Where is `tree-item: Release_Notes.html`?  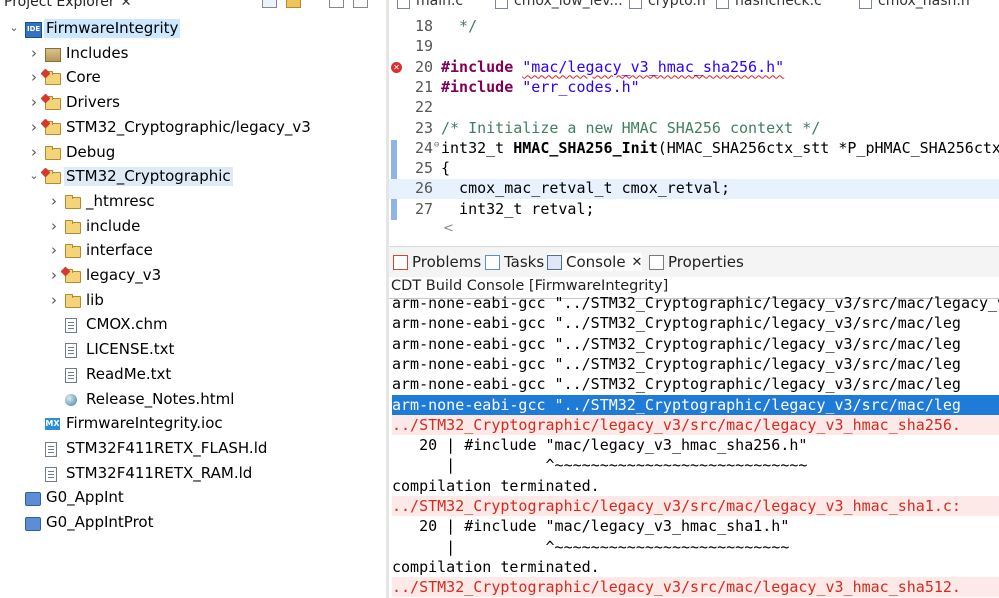 tree-item: Release_Notes.html is located at coordinates (194, 400).